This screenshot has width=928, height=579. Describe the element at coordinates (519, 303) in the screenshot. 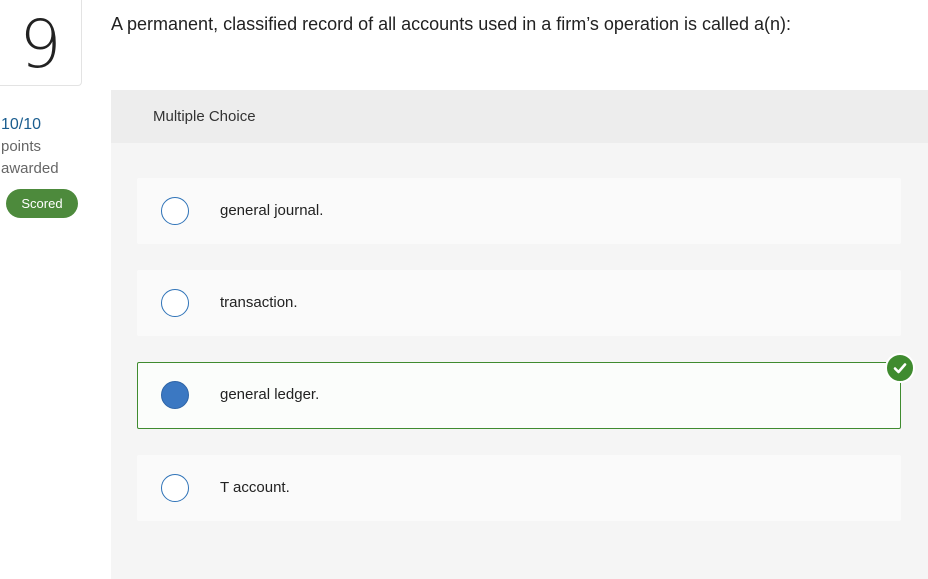

I see `choice-option-2: transaction.` at that location.